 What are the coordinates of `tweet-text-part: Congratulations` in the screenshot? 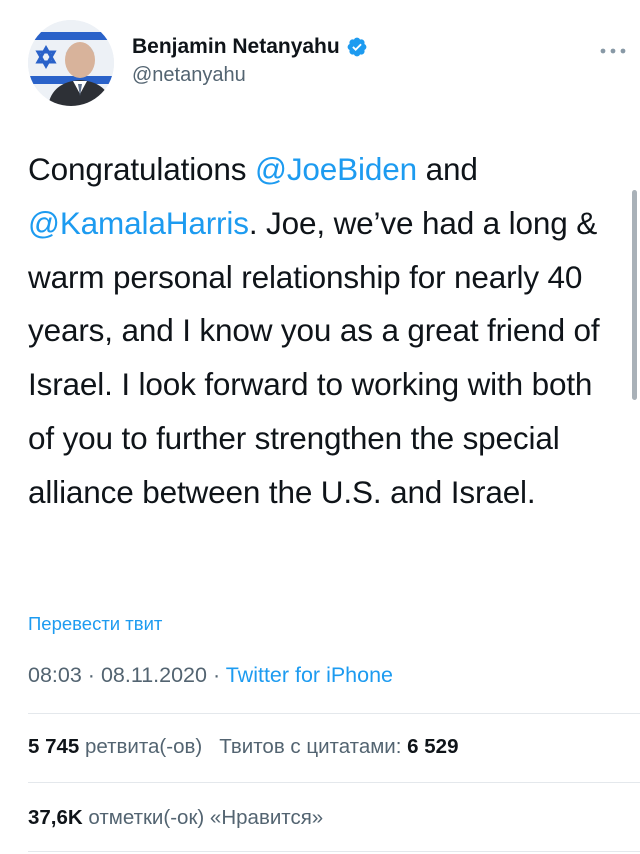 It's located at (141, 169).